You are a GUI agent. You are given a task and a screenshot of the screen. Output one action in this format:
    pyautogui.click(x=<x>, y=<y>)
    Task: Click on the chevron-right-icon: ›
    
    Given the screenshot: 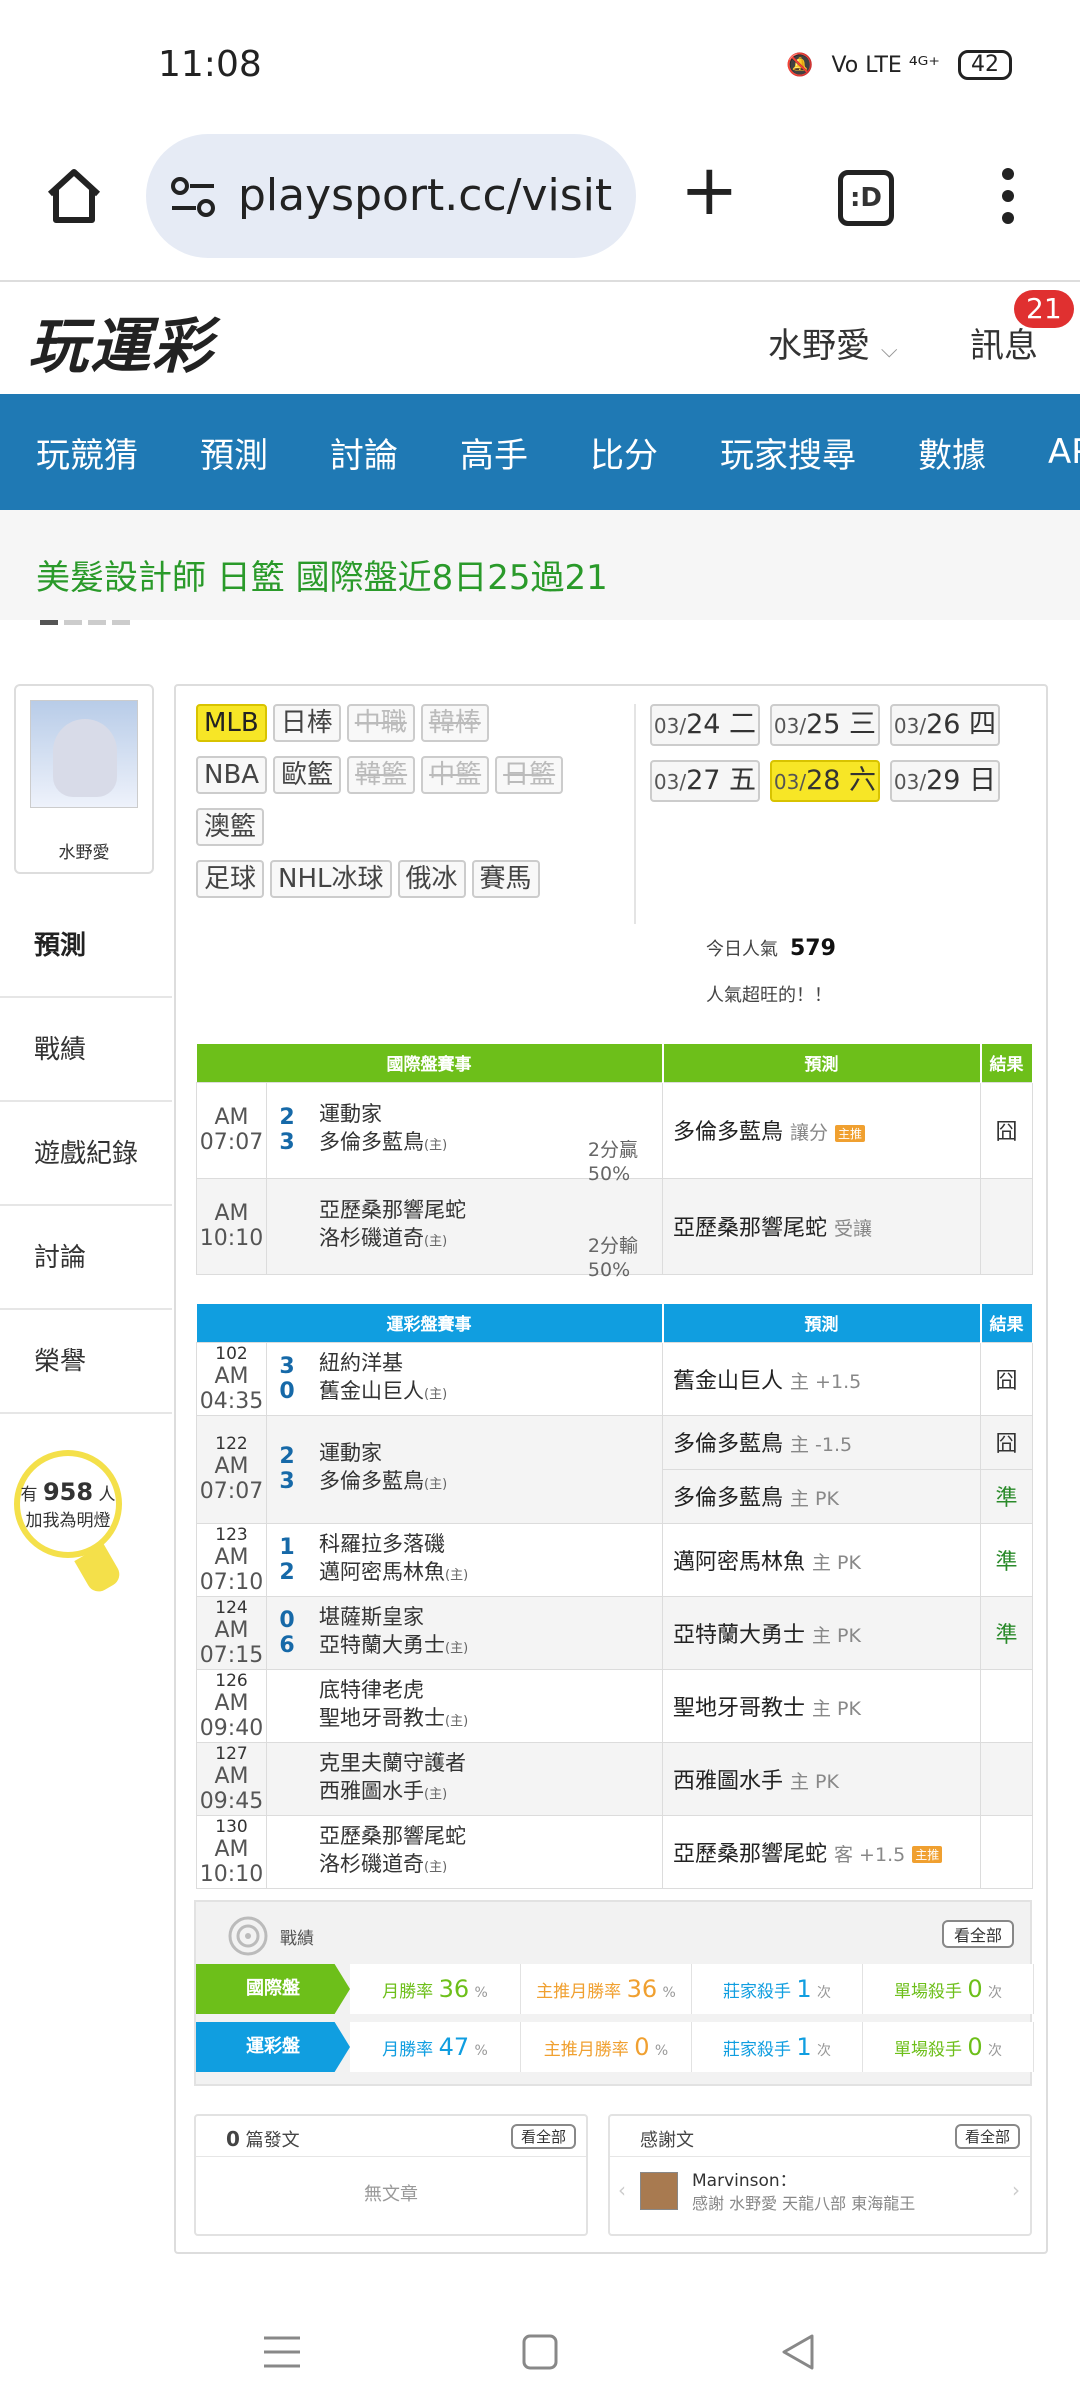 What is the action you would take?
    pyautogui.click(x=1016, y=2190)
    